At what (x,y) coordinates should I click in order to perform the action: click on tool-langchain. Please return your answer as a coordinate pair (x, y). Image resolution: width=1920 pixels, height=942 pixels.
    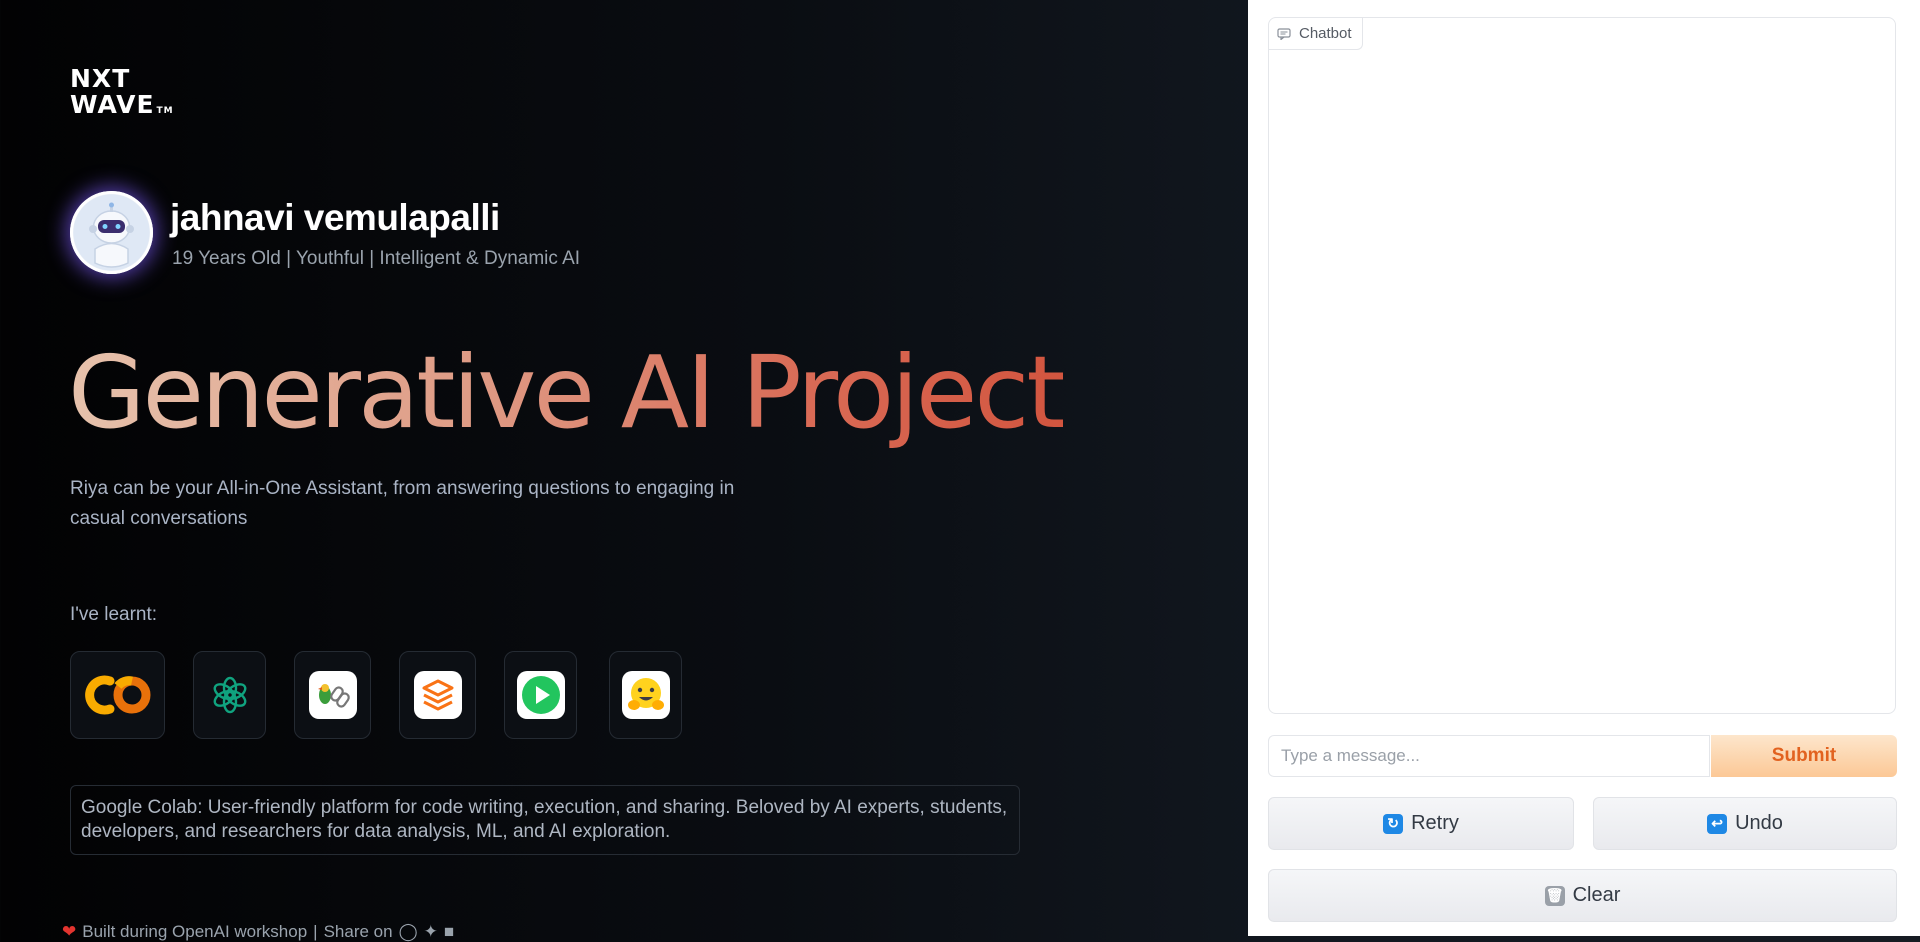
    Looking at the image, I should click on (332, 695).